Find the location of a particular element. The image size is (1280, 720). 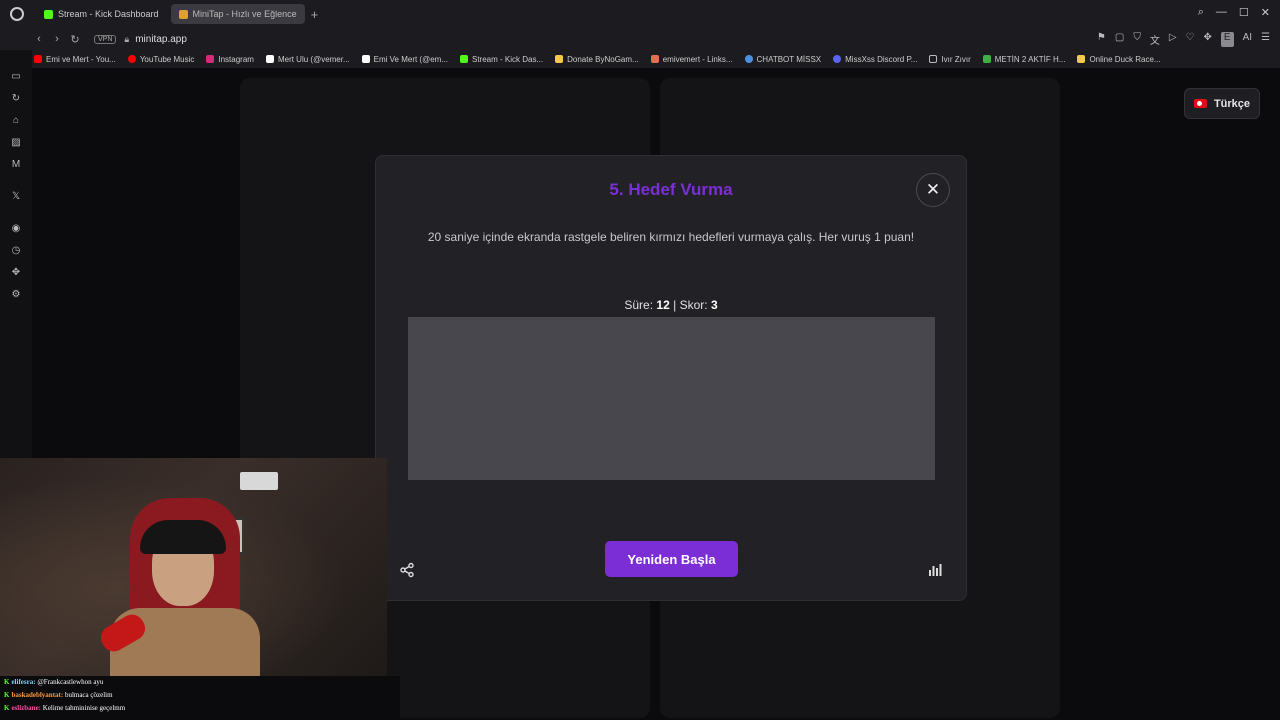

linktree-icon is located at coordinates (654, 59).